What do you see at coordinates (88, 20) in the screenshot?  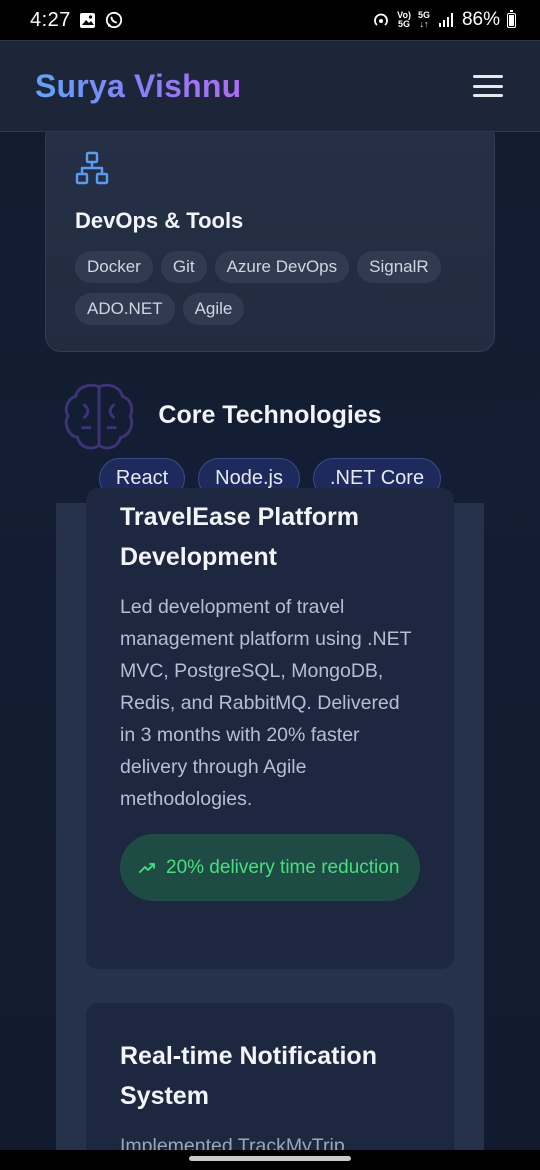 I see `gallery-icon` at bounding box center [88, 20].